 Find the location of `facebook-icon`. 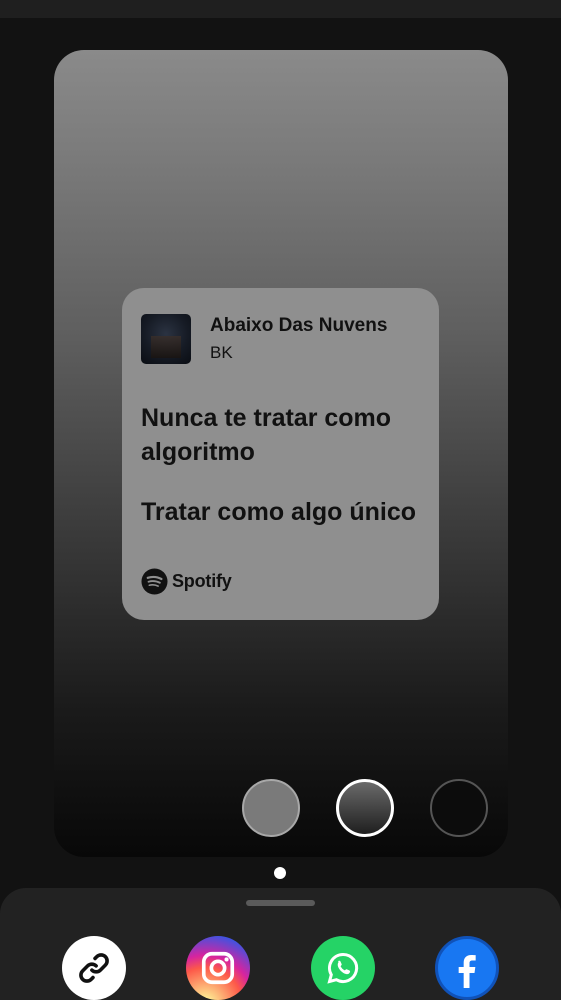

facebook-icon is located at coordinates (467, 971).